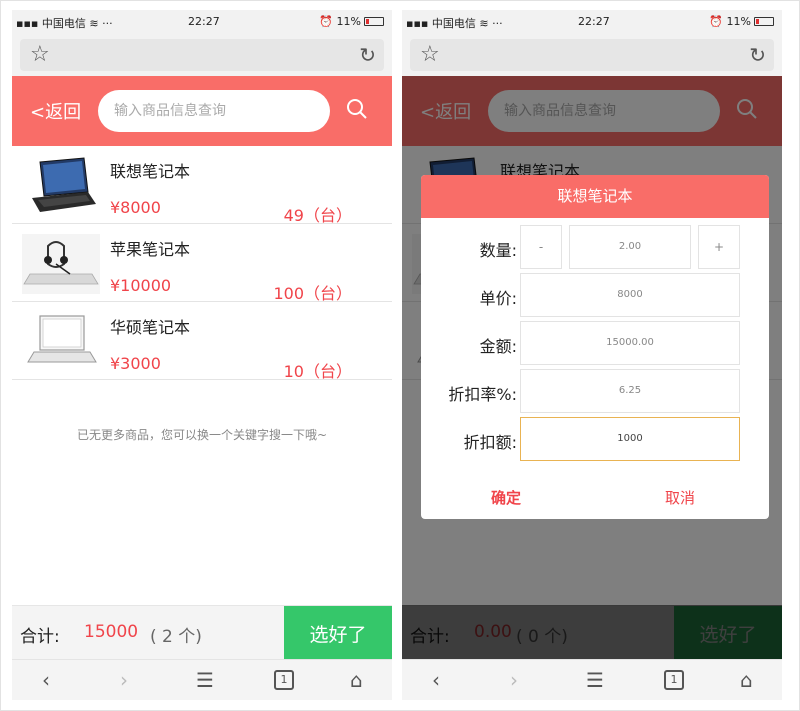  What do you see at coordinates (338, 633) in the screenshot?
I see `confirm-selection-button: 选好了` at bounding box center [338, 633].